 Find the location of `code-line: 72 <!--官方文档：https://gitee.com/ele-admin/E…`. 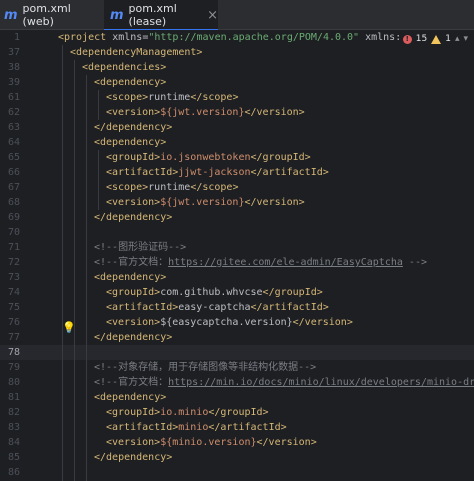

code-line: 72 <!--官方文档：https://gitee.com/ele-admin/E… is located at coordinates (237, 262).